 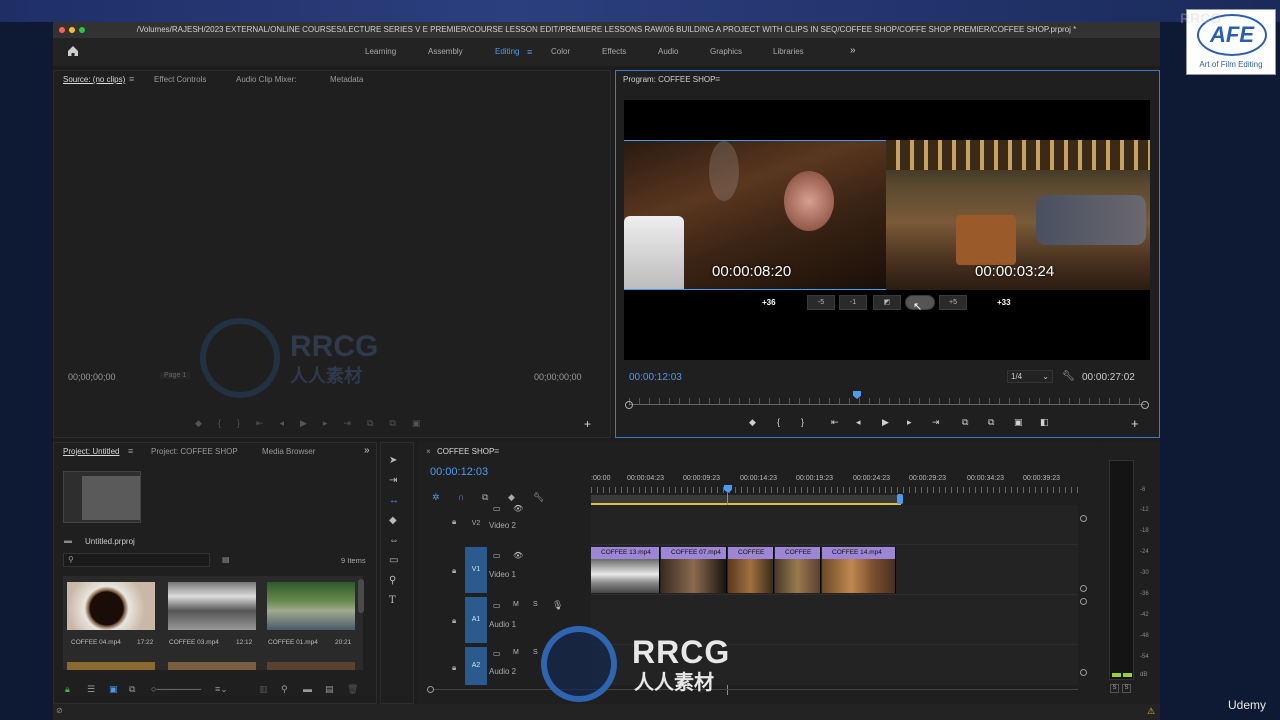 What do you see at coordinates (802, 422) in the screenshot?
I see `mark-out-icon: }` at bounding box center [802, 422].